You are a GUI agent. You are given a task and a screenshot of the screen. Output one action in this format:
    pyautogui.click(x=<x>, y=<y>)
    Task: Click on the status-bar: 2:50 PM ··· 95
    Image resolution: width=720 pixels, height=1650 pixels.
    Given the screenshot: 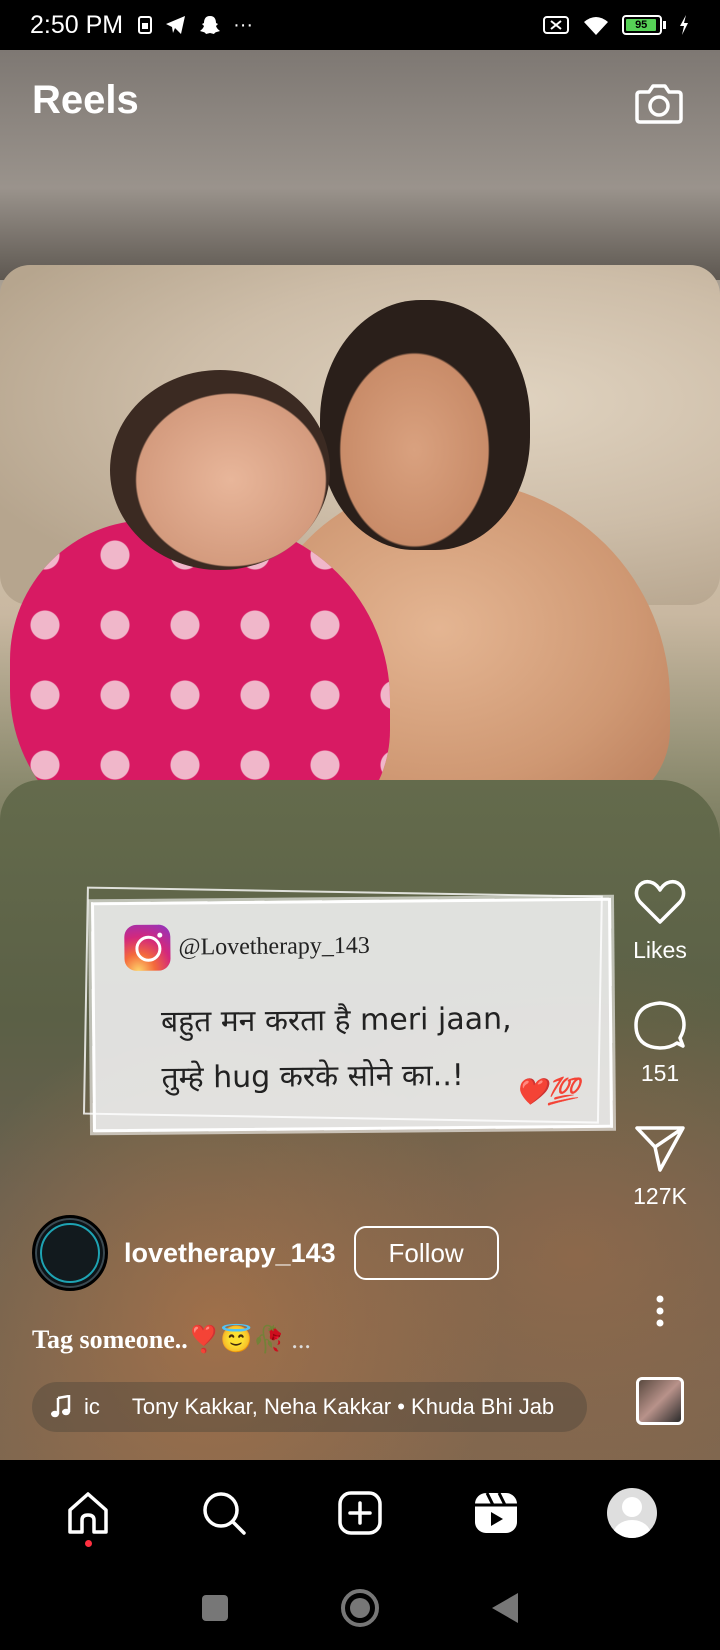 What is the action you would take?
    pyautogui.click(x=360, y=25)
    